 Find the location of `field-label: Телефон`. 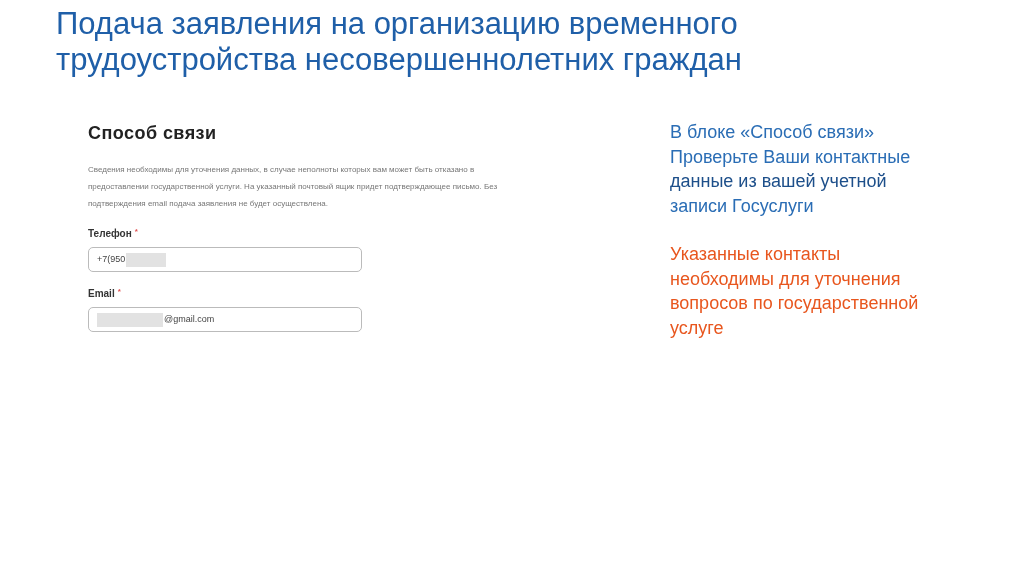

field-label: Телефон is located at coordinates (110, 234).